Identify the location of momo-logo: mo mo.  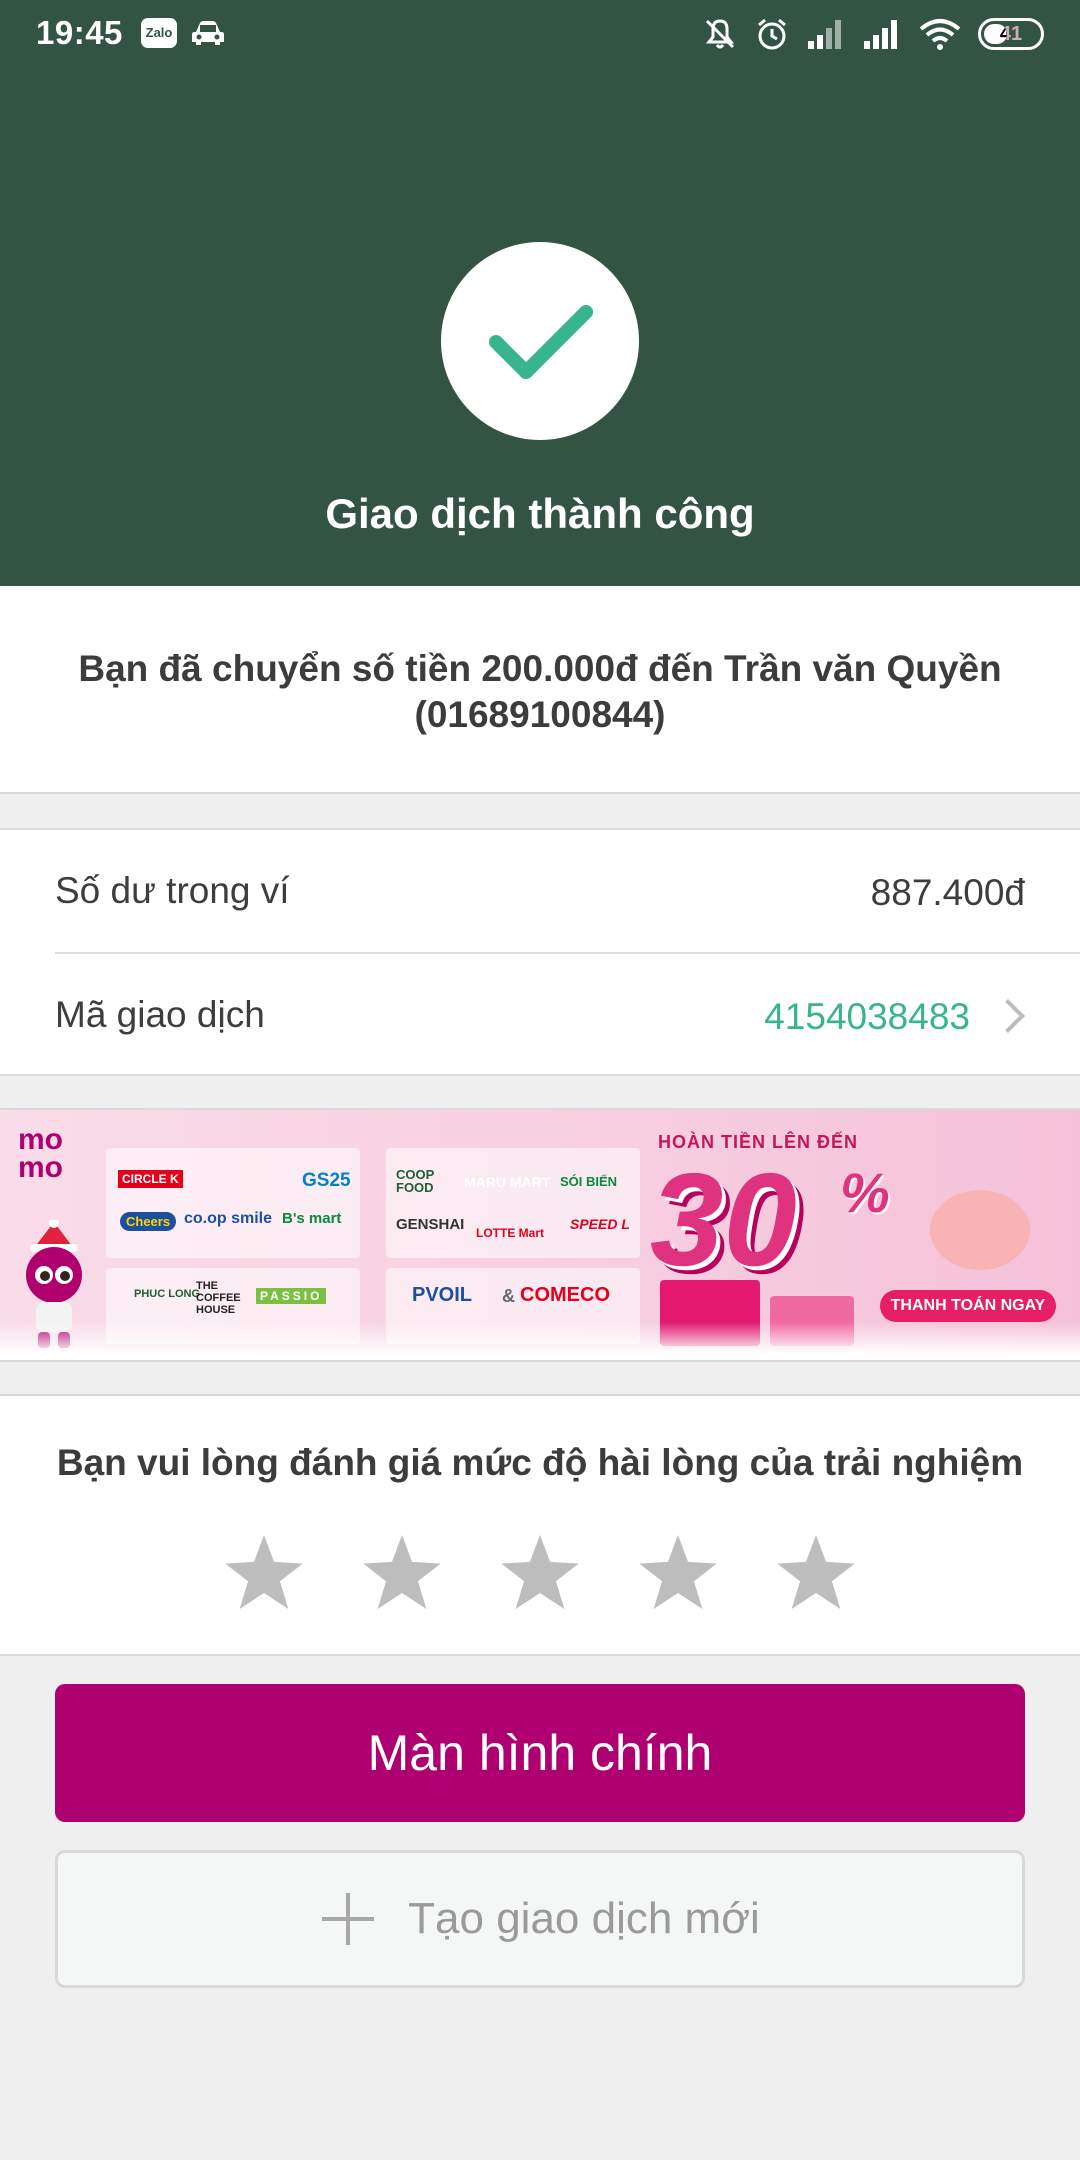
(48, 1153).